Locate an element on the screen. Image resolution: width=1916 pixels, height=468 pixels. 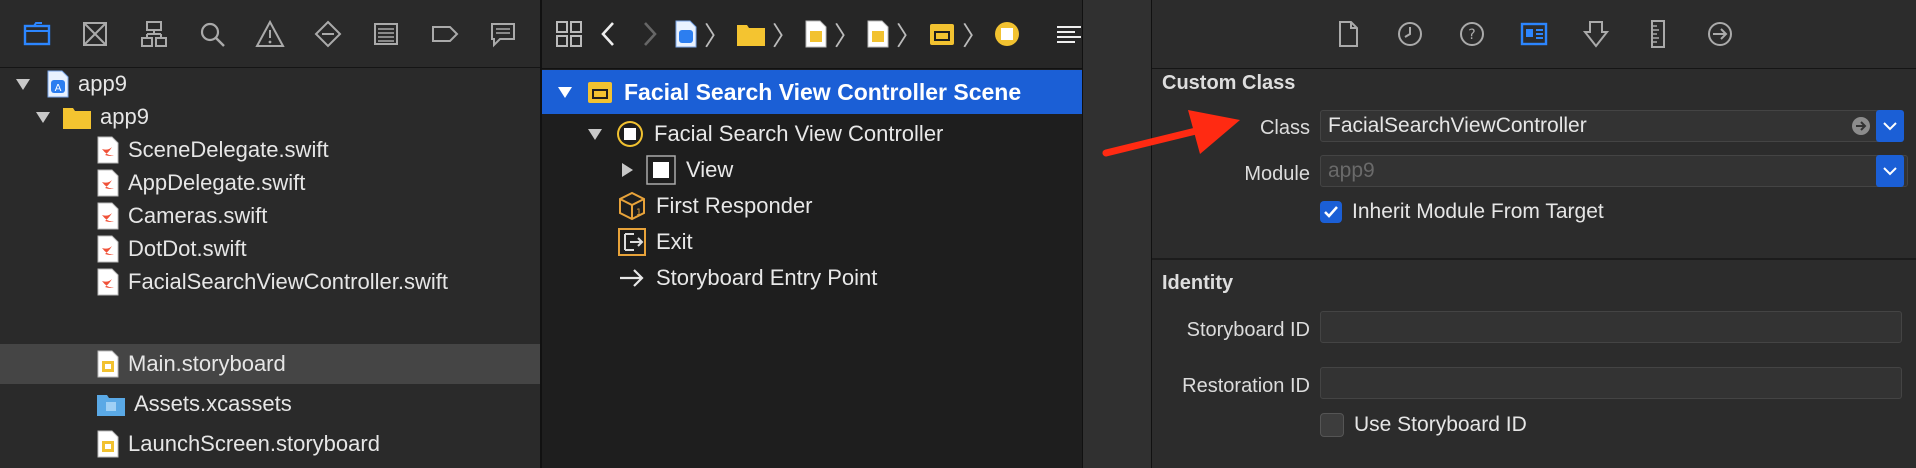
module-field: app9 is located at coordinates (1614, 171).